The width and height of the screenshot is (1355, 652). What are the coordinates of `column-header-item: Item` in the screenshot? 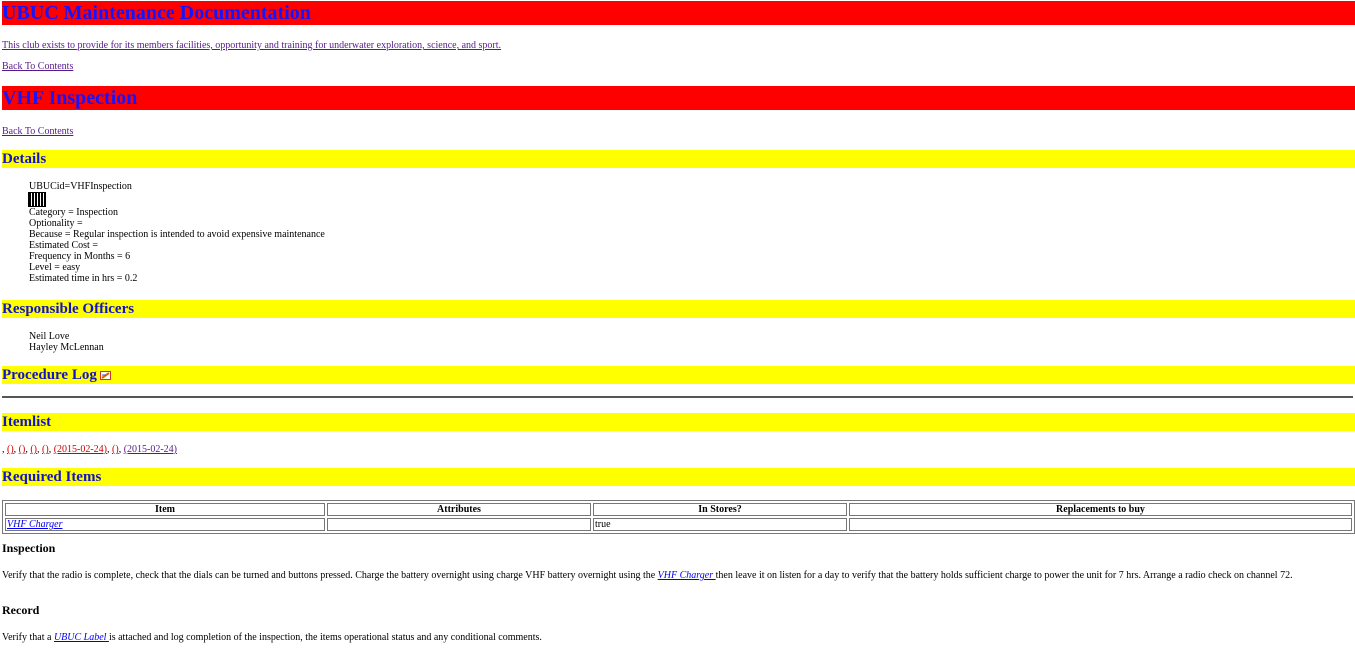 It's located at (165, 509).